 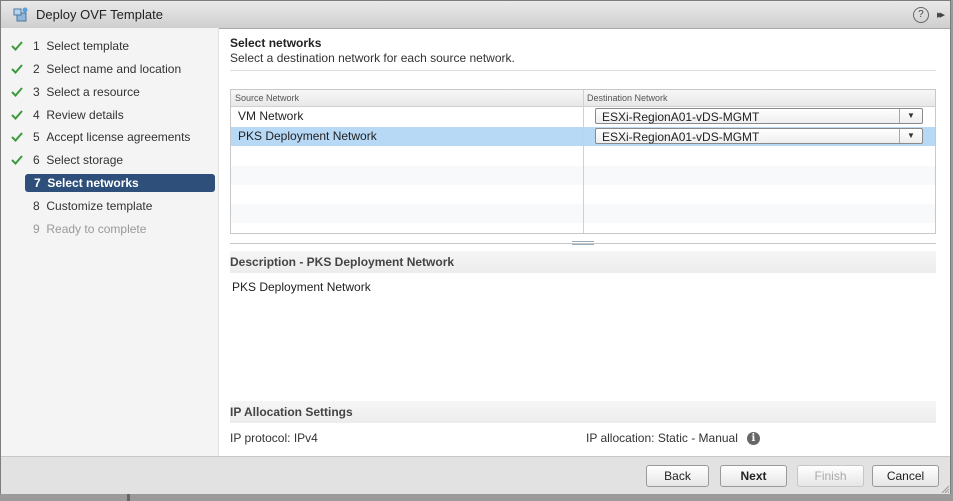 What do you see at coordinates (305, 438) in the screenshot?
I see `ip-protocol-value: IPv4` at bounding box center [305, 438].